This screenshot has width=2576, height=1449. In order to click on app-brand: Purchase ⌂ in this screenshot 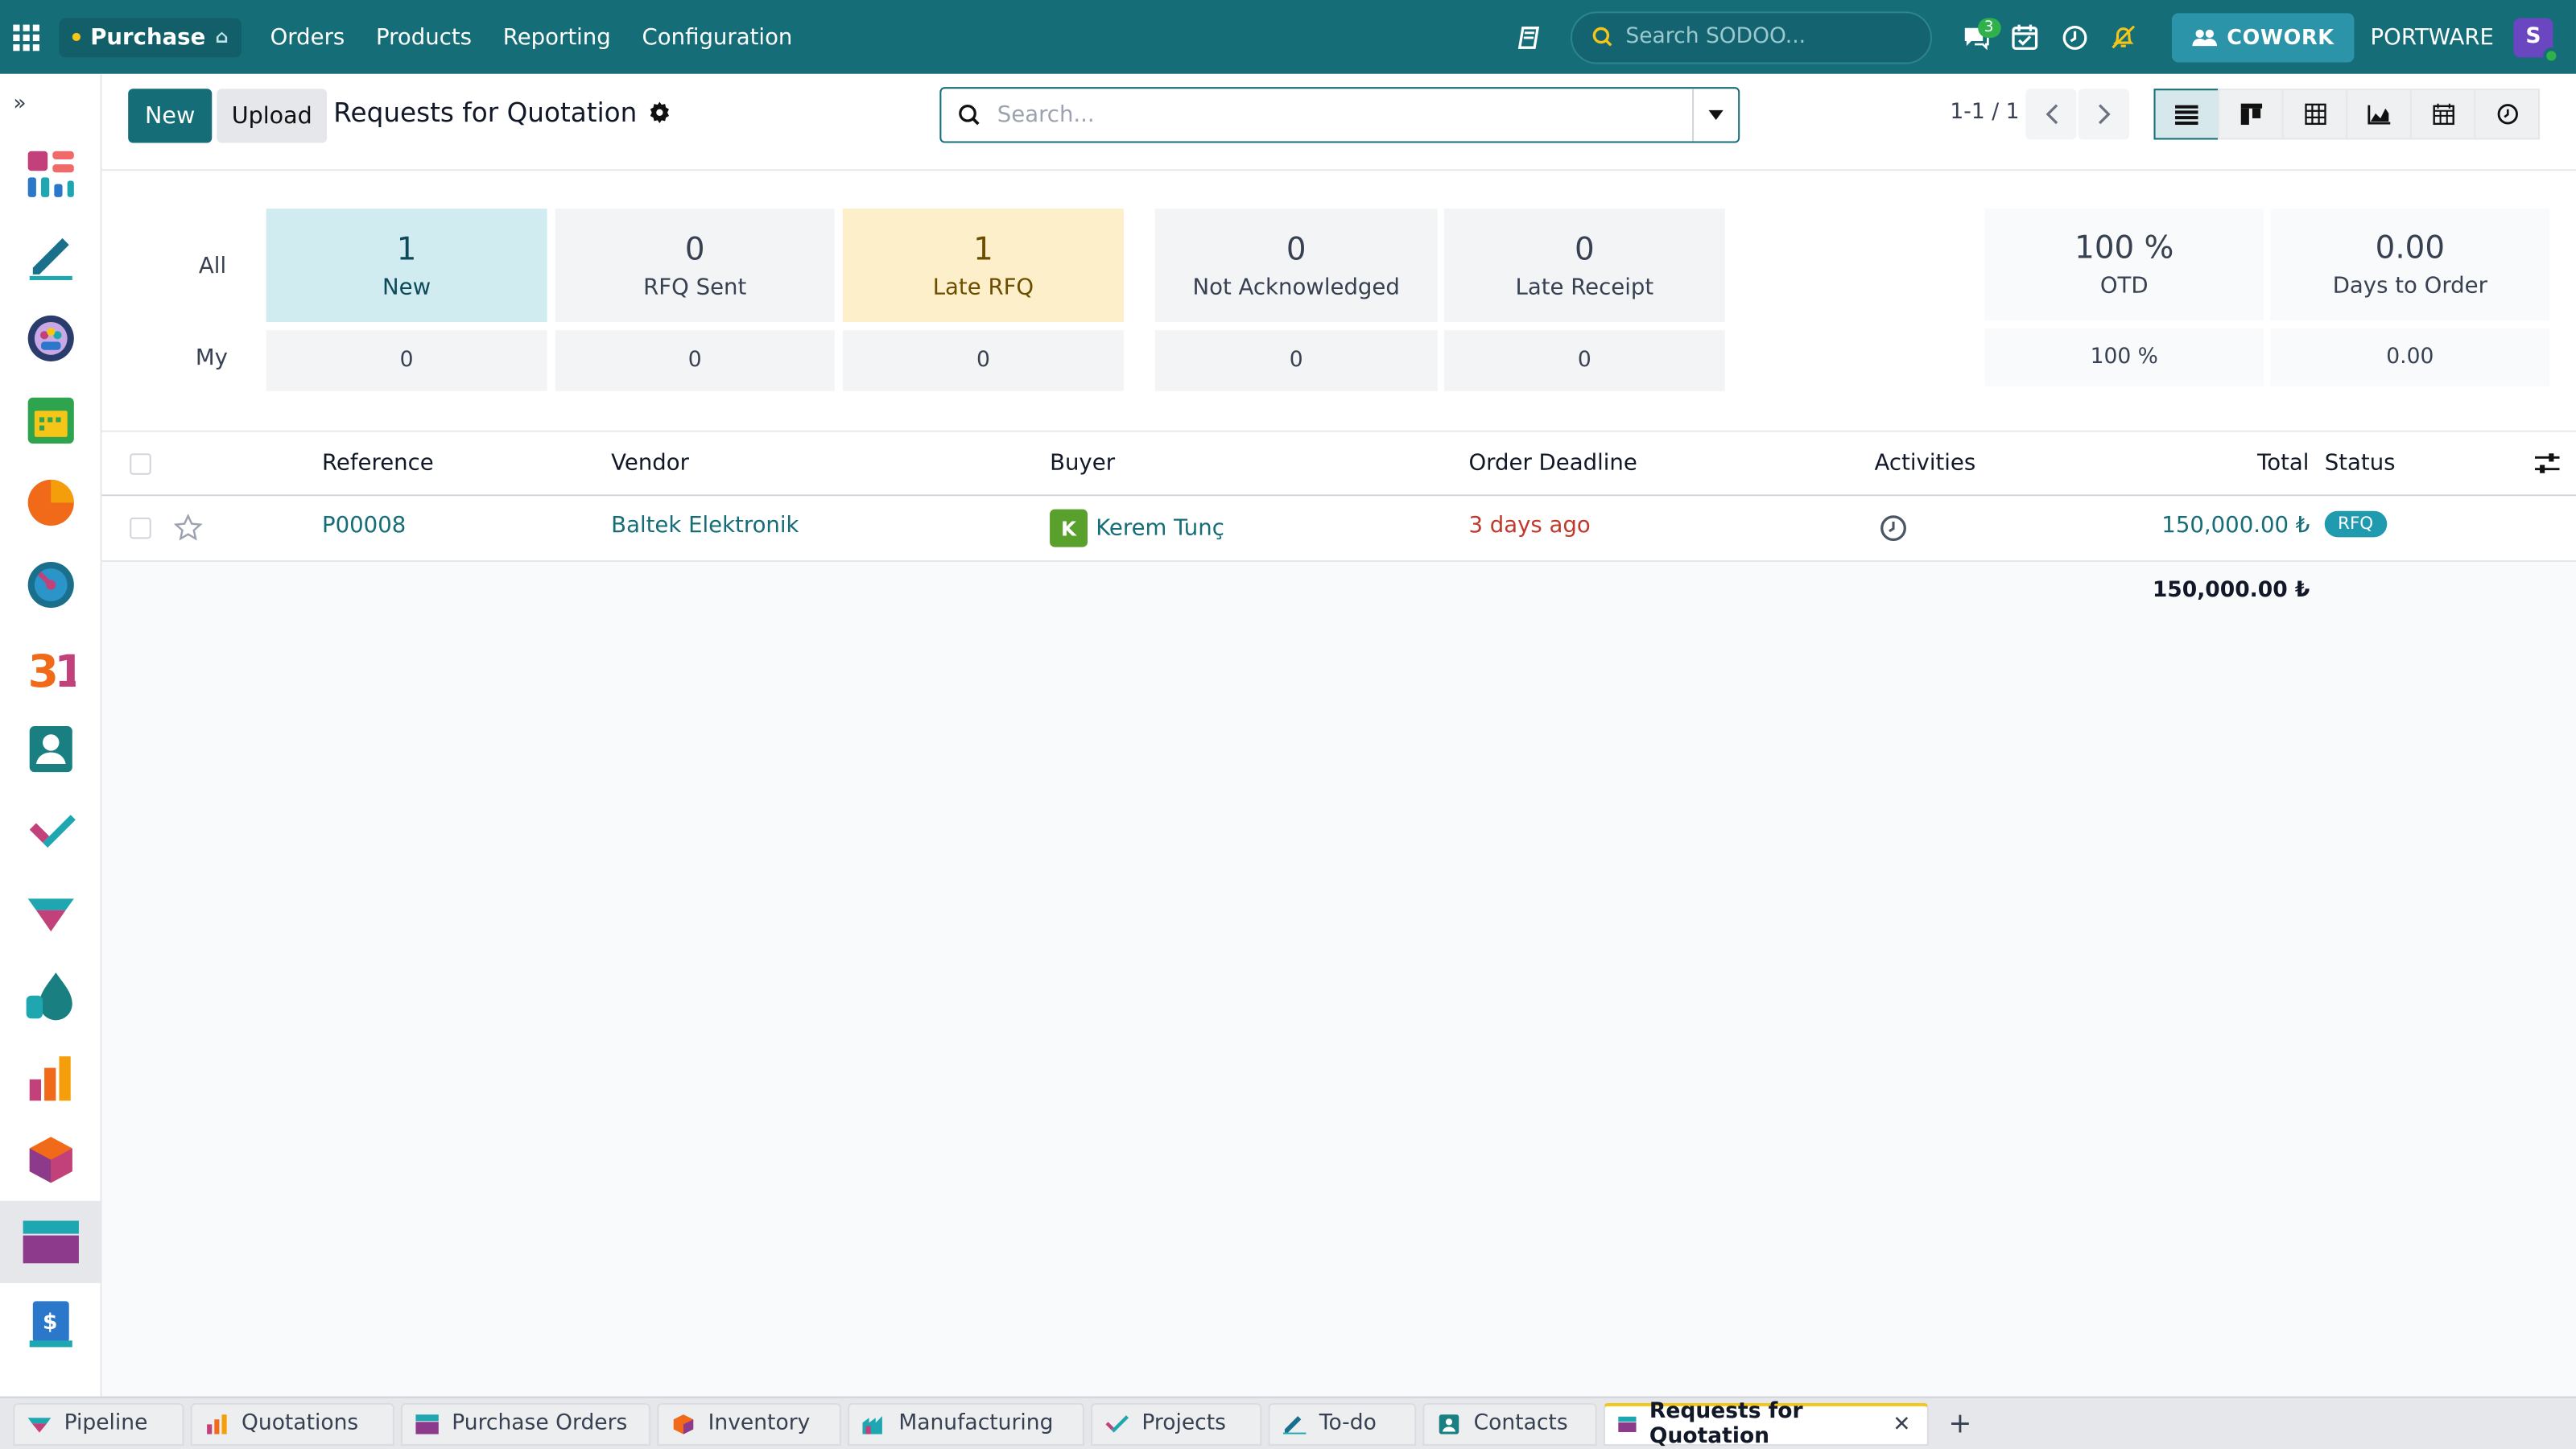, I will do `click(150, 37)`.